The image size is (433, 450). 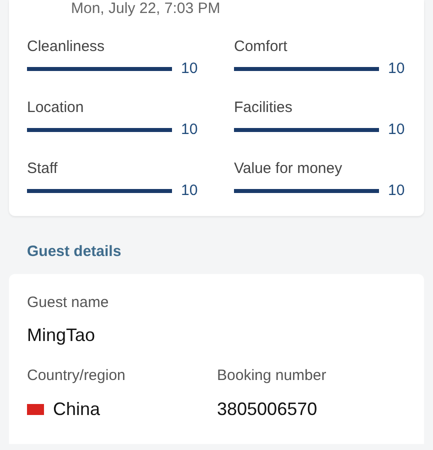 What do you see at coordinates (267, 409) in the screenshot?
I see `booking-number: 3805006570` at bounding box center [267, 409].